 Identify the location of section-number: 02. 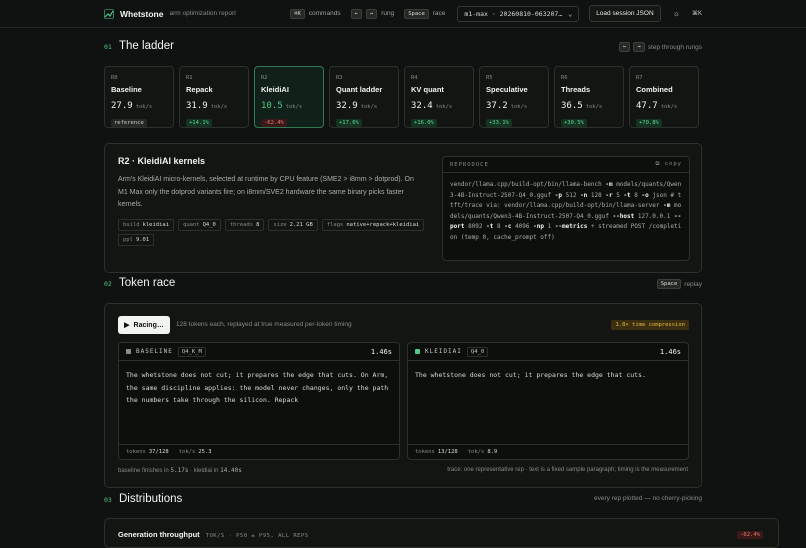
(108, 284).